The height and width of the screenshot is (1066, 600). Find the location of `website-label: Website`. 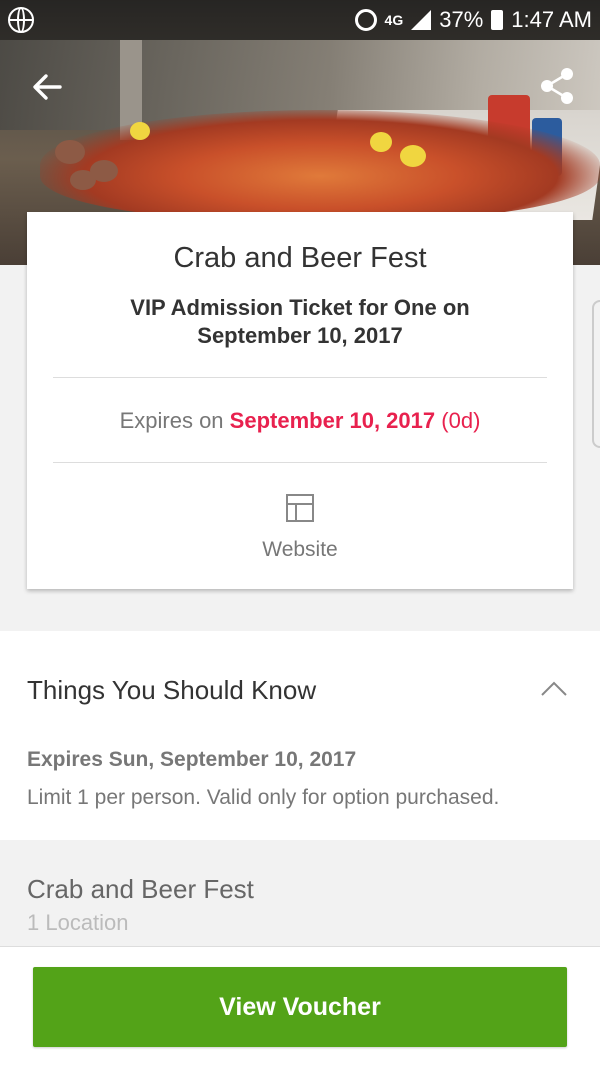

website-label: Website is located at coordinates (300, 549).